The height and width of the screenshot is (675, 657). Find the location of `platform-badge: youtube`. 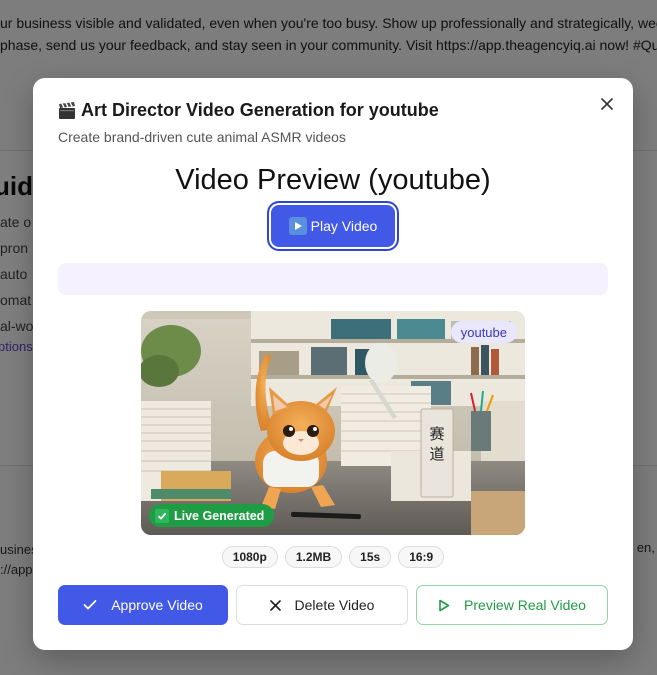

platform-badge: youtube is located at coordinates (483, 332).